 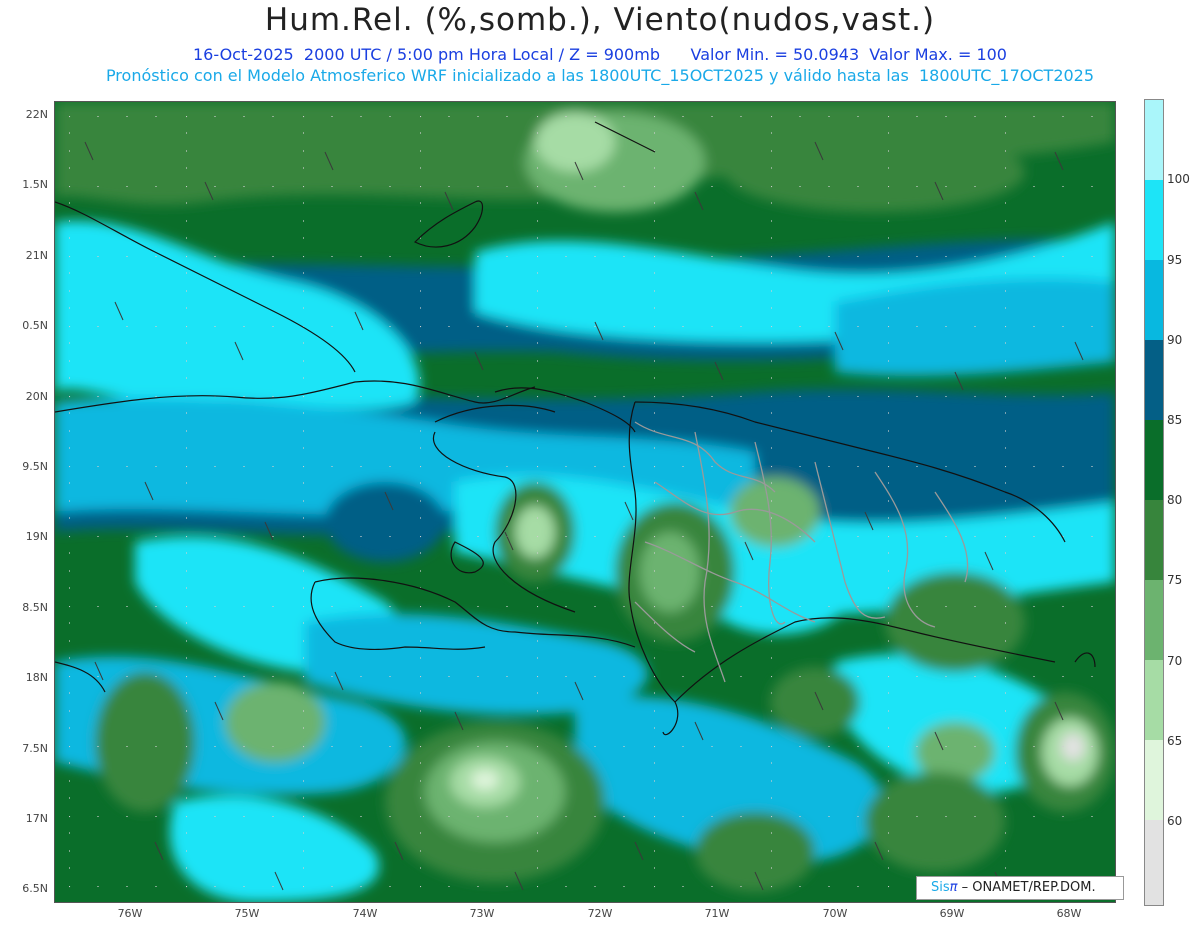 What do you see at coordinates (940, 887) in the screenshot?
I see `credit-brand: Sis` at bounding box center [940, 887].